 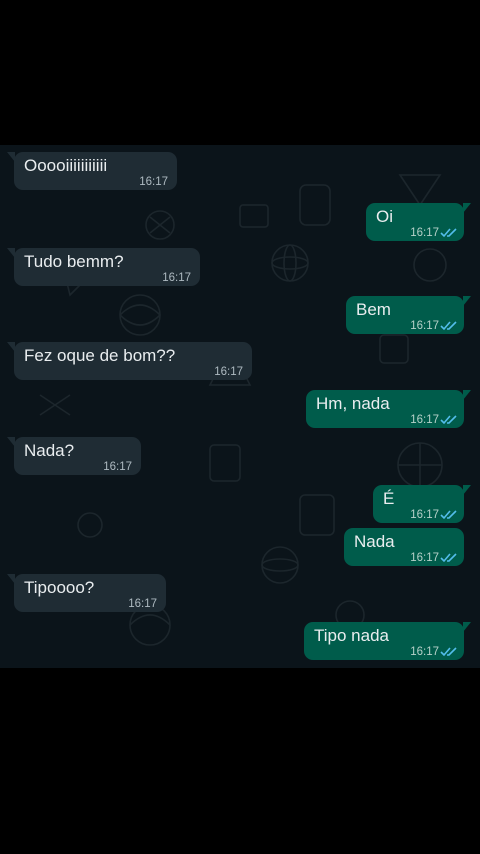 I want to click on message-outgoing: Tipo nada 16:17, so click(x=387, y=641).